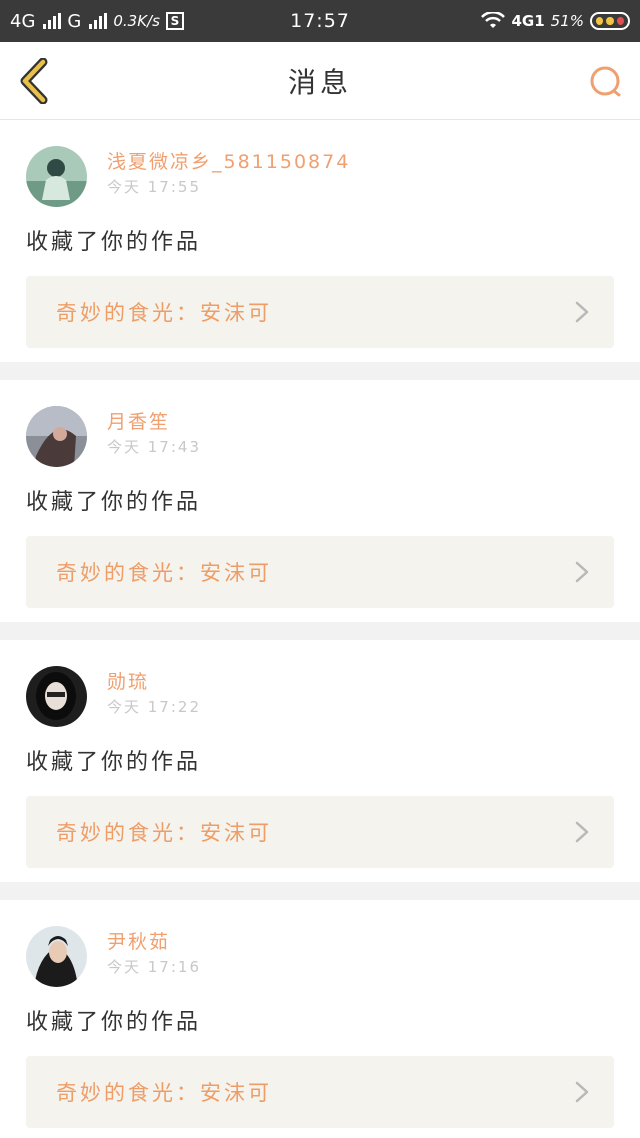 This screenshot has width=640, height=1138. I want to click on status-right: 4G1 51%, so click(555, 21).